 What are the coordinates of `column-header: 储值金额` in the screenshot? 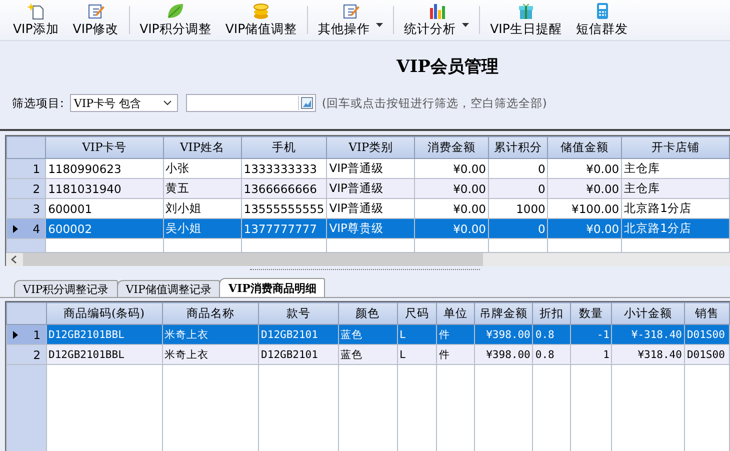 It's located at (585, 147).